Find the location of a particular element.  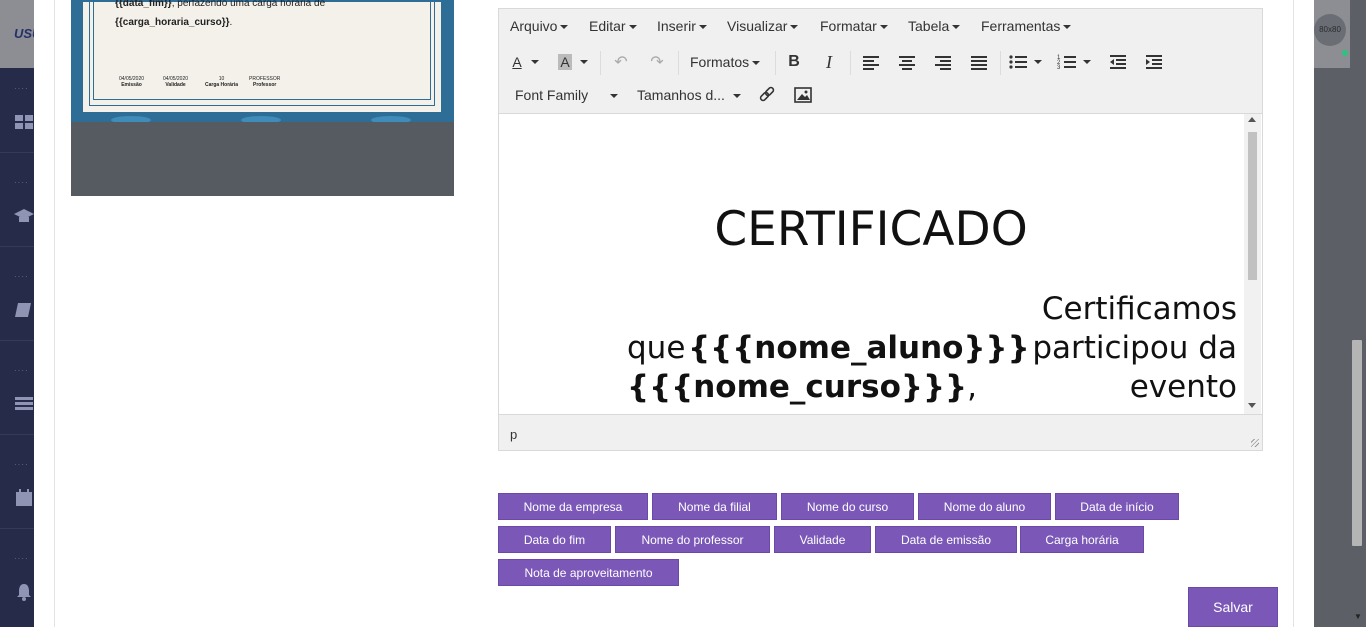

outdent-icon is located at coordinates (1118, 62).